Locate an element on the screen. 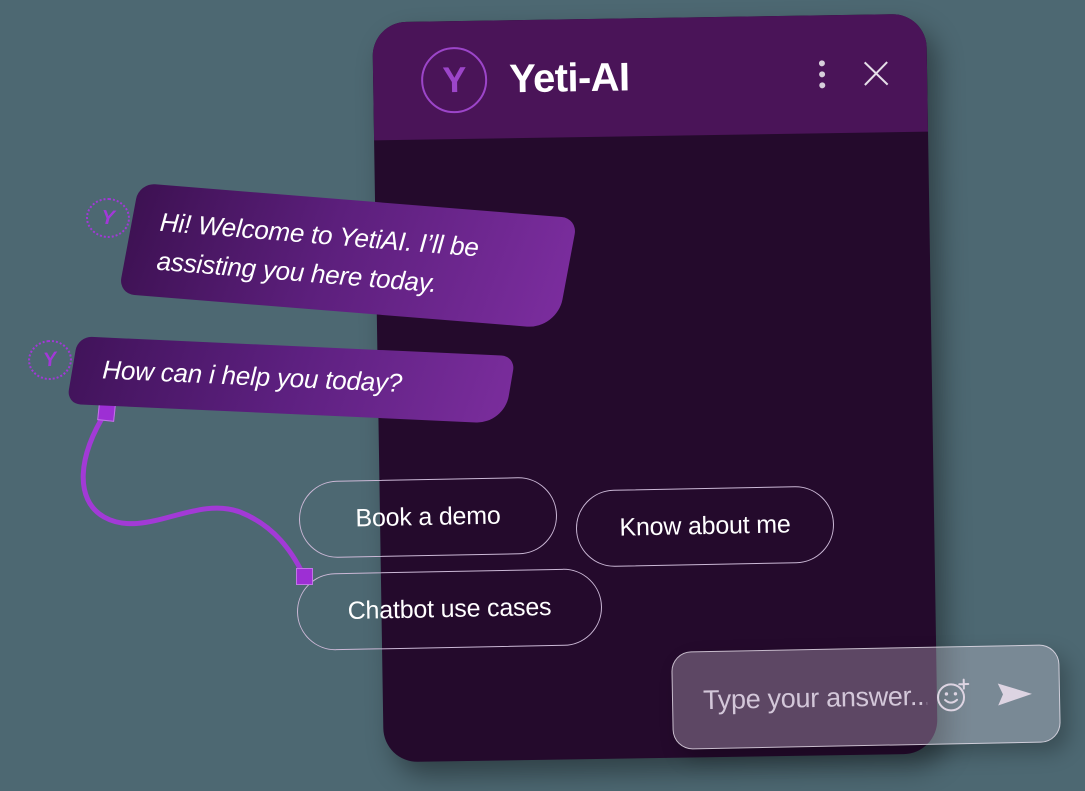 The height and width of the screenshot is (791, 1085). page-title: Yeti-AI is located at coordinates (569, 77).